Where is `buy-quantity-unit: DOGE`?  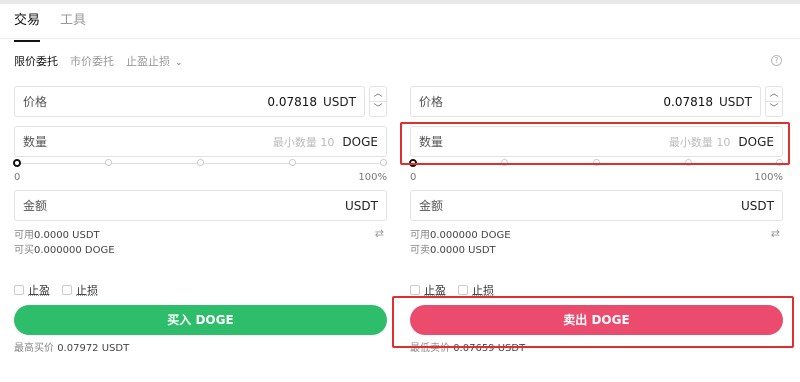 buy-quantity-unit: DOGE is located at coordinates (360, 141).